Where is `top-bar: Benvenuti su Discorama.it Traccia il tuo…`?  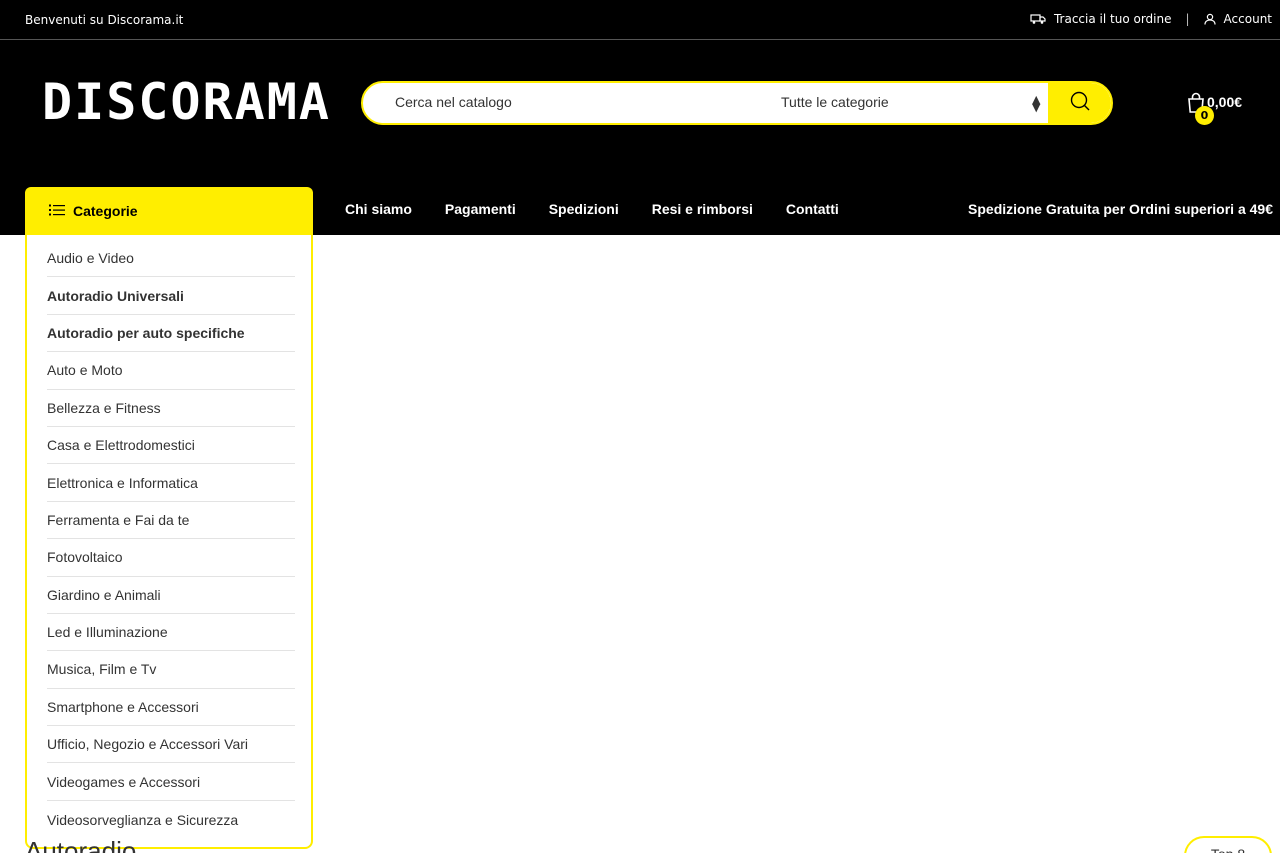
top-bar: Benvenuti su Discorama.it Traccia il tuo… is located at coordinates (640, 20).